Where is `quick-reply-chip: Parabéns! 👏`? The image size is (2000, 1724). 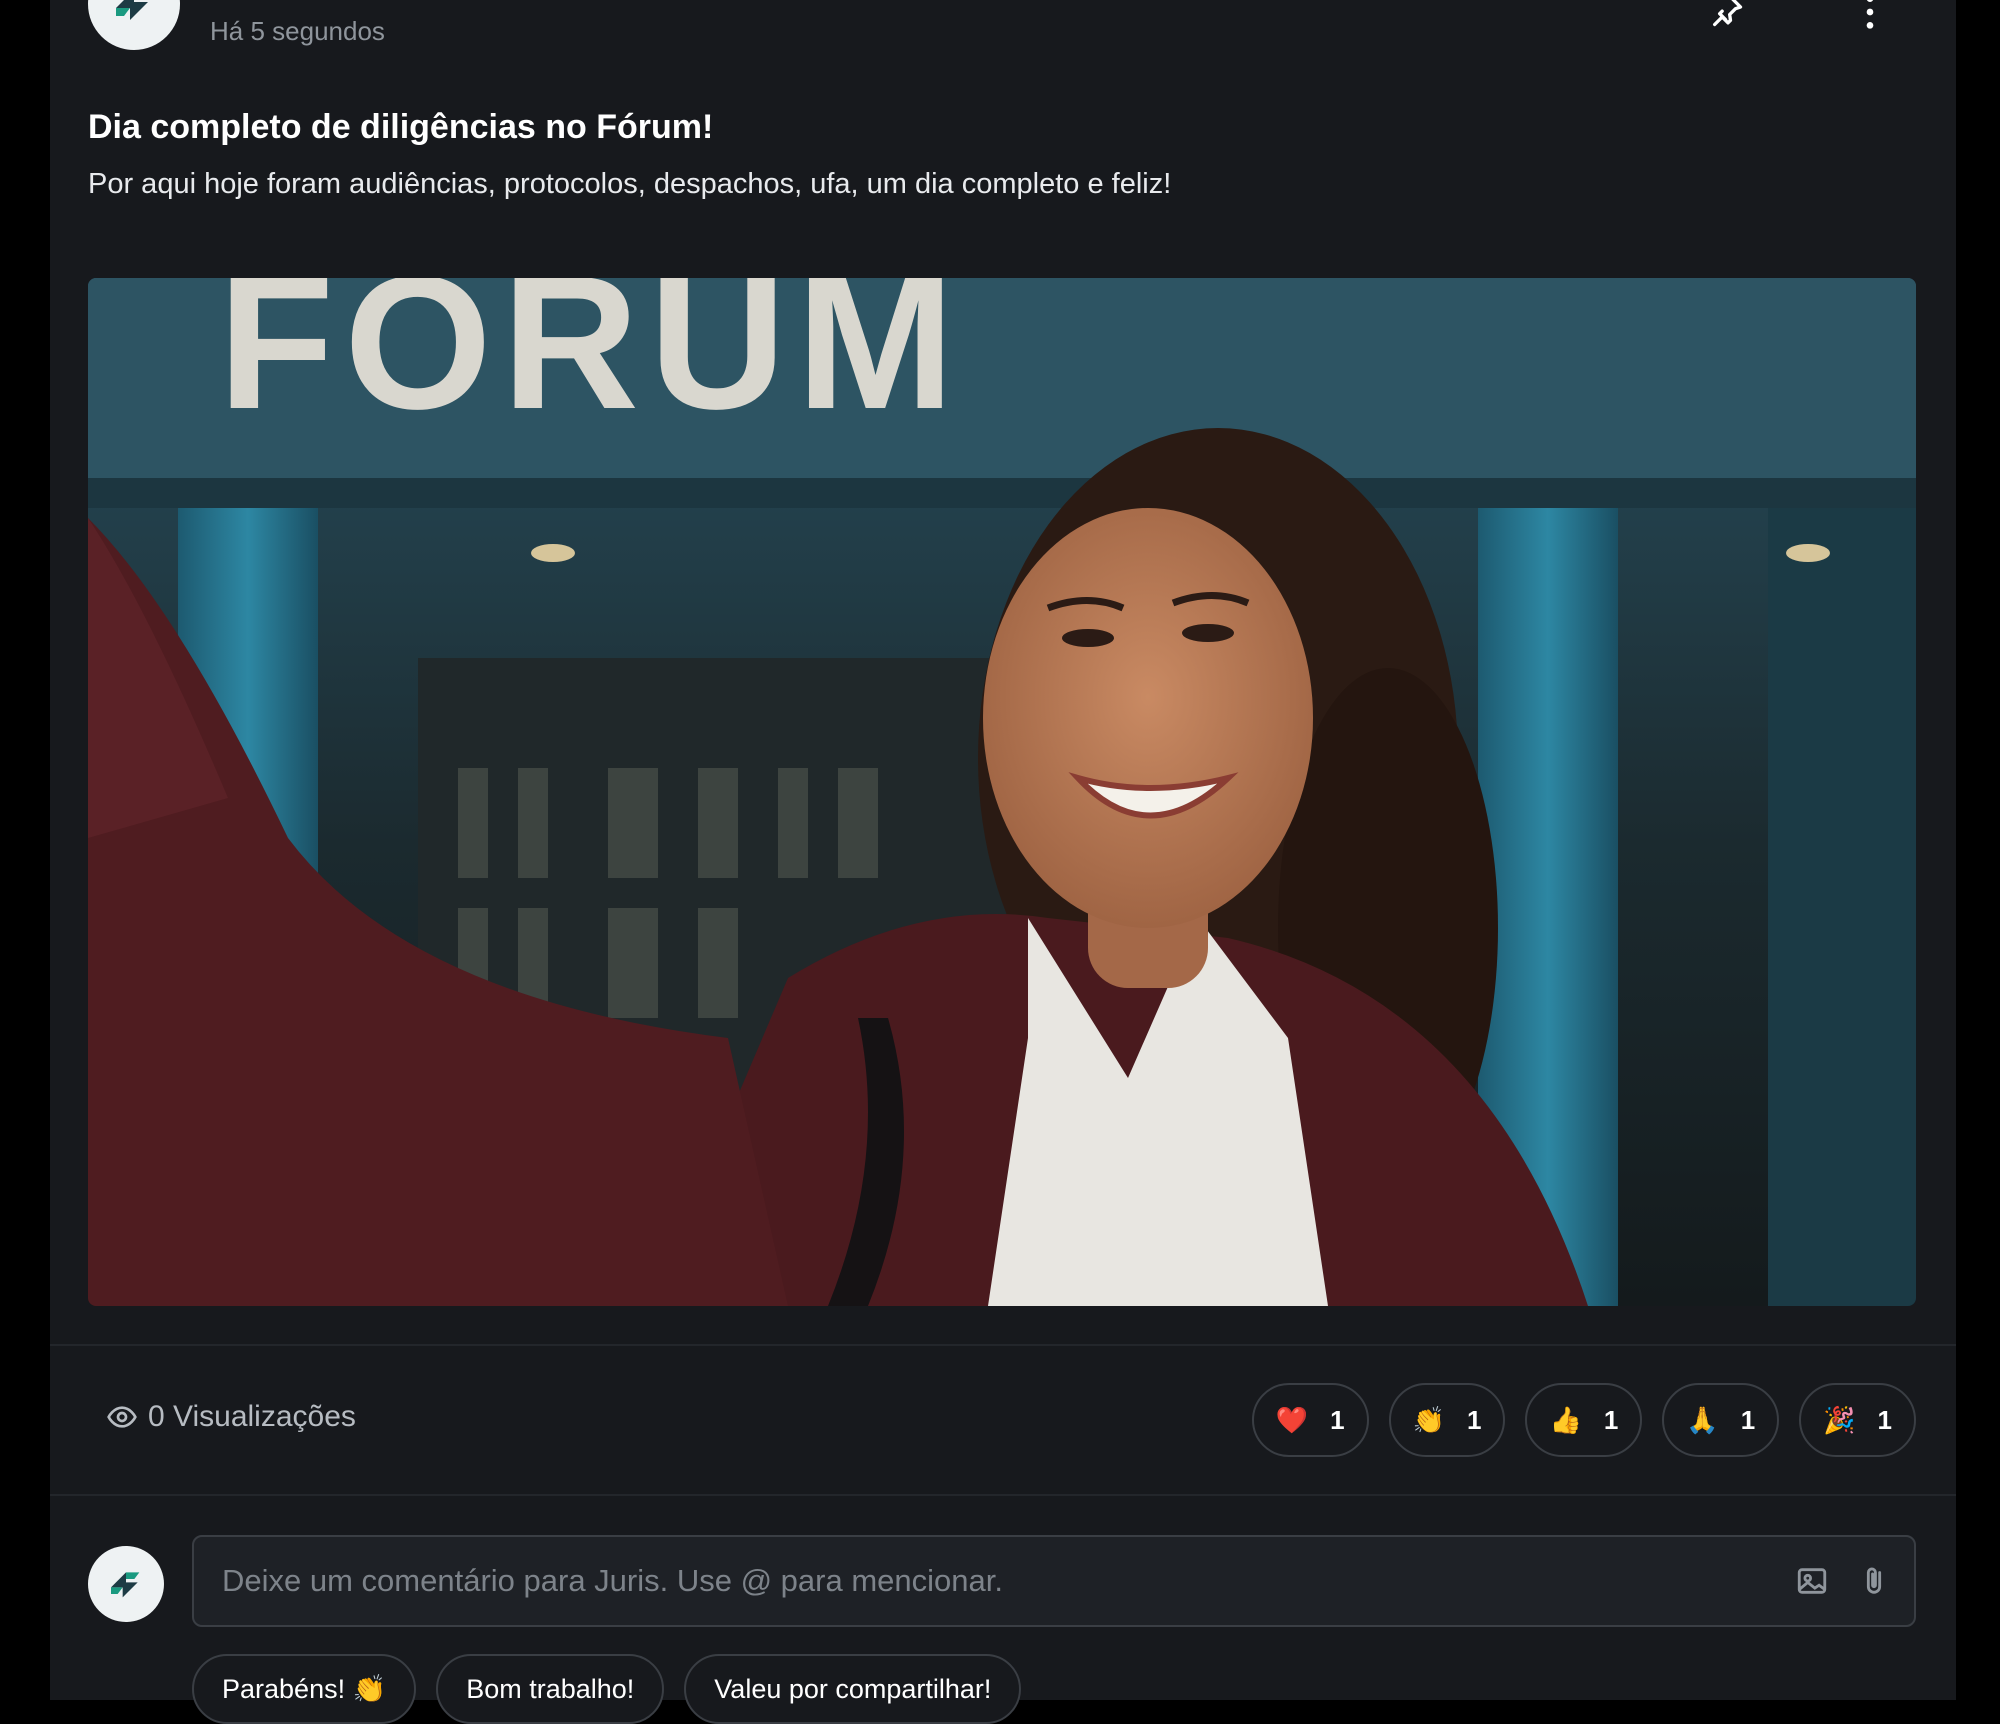
quick-reply-chip: Parabéns! 👏 is located at coordinates (304, 1689).